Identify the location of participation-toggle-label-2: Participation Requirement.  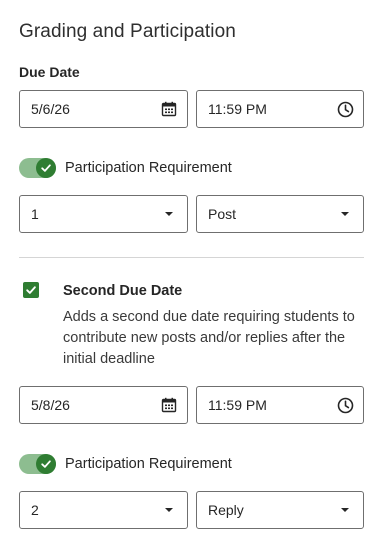
(148, 464).